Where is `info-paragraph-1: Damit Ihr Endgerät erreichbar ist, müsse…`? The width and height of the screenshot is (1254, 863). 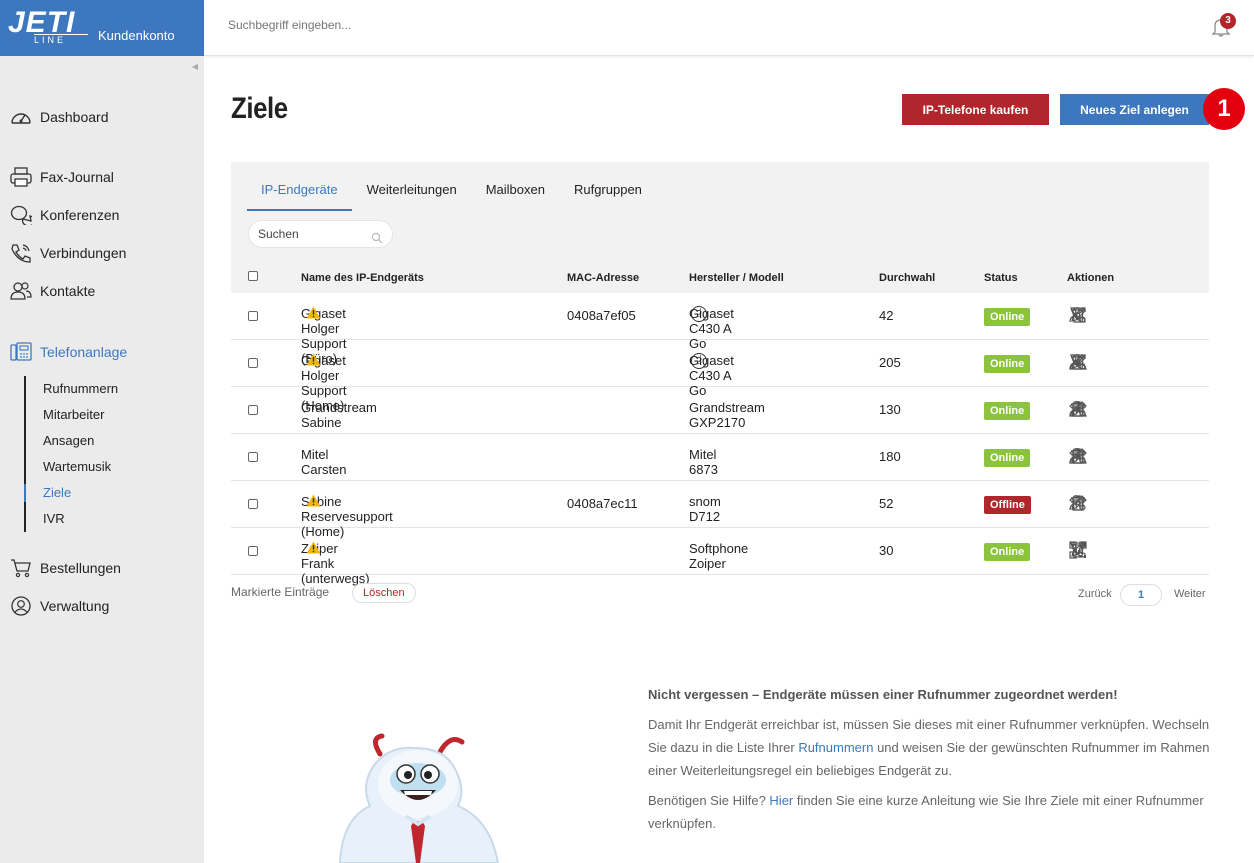
info-paragraph-1: Damit Ihr Endgerät erreichbar ist, müsse… is located at coordinates (938, 747).